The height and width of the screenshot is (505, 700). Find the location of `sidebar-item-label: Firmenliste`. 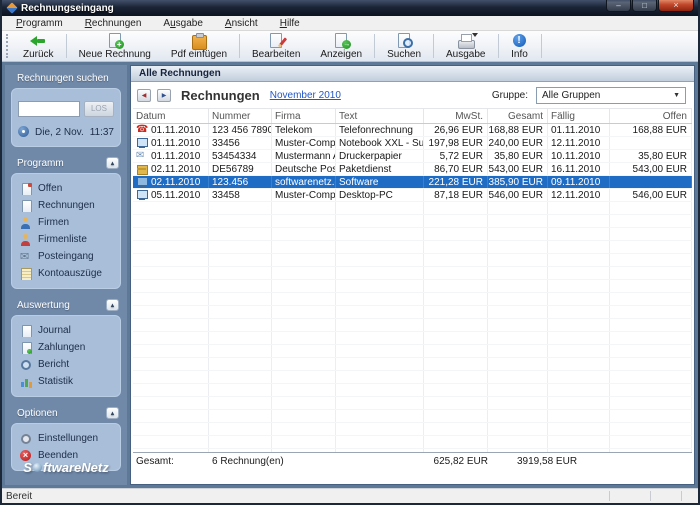

sidebar-item-label: Firmenliste is located at coordinates (62, 239).